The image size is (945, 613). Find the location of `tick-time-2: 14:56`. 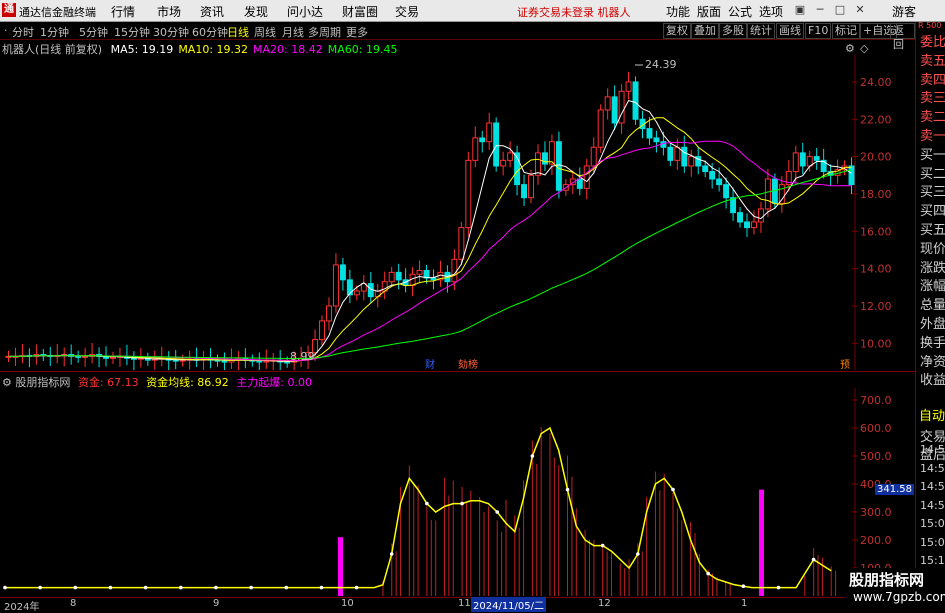

tick-time-2: 14:56 is located at coordinates (932, 486).